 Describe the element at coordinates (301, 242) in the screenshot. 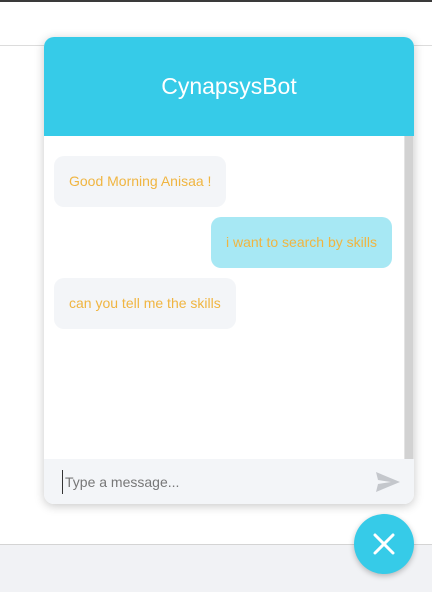

I see `user-message: i want to search by skills` at that location.